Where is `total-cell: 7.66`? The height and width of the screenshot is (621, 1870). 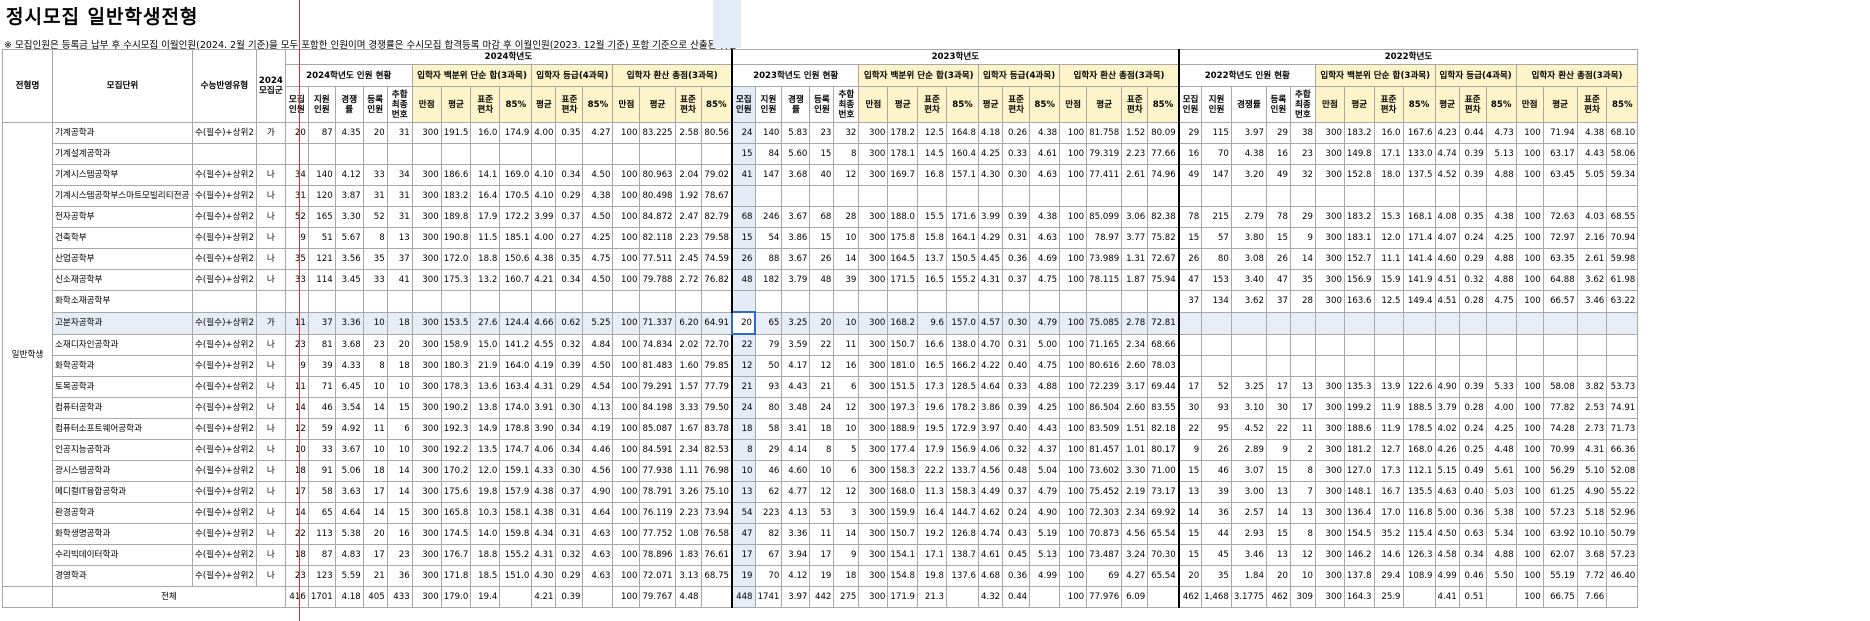
total-cell: 7.66 is located at coordinates (1592, 597).